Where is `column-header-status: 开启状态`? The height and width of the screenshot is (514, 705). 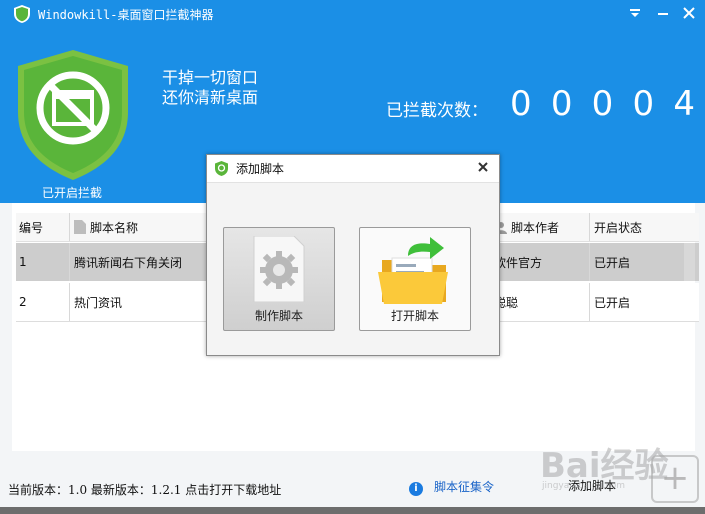 column-header-status: 开启状态 is located at coordinates (641, 227).